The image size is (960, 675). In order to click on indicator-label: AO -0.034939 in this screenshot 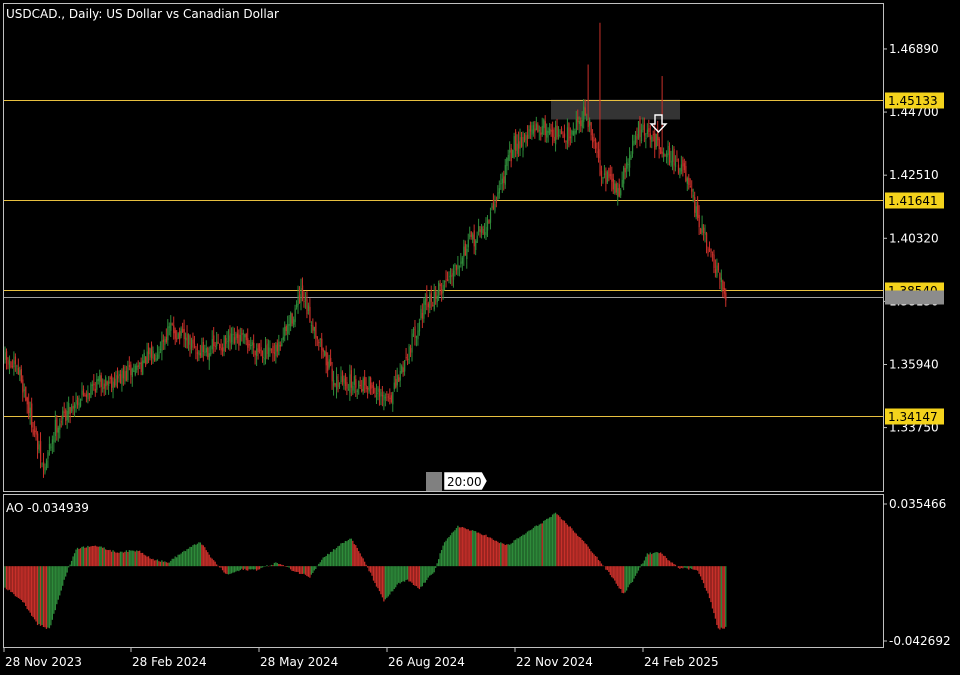, I will do `click(47, 508)`.